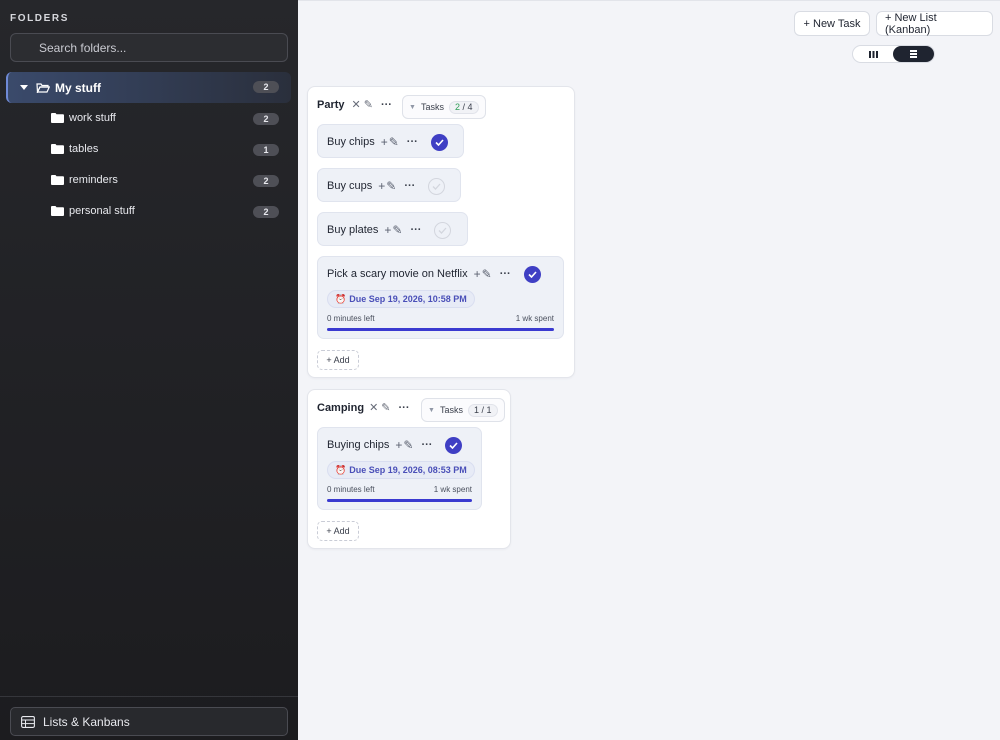 The height and width of the screenshot is (740, 1000). I want to click on folder-label: work stuff, so click(92, 118).